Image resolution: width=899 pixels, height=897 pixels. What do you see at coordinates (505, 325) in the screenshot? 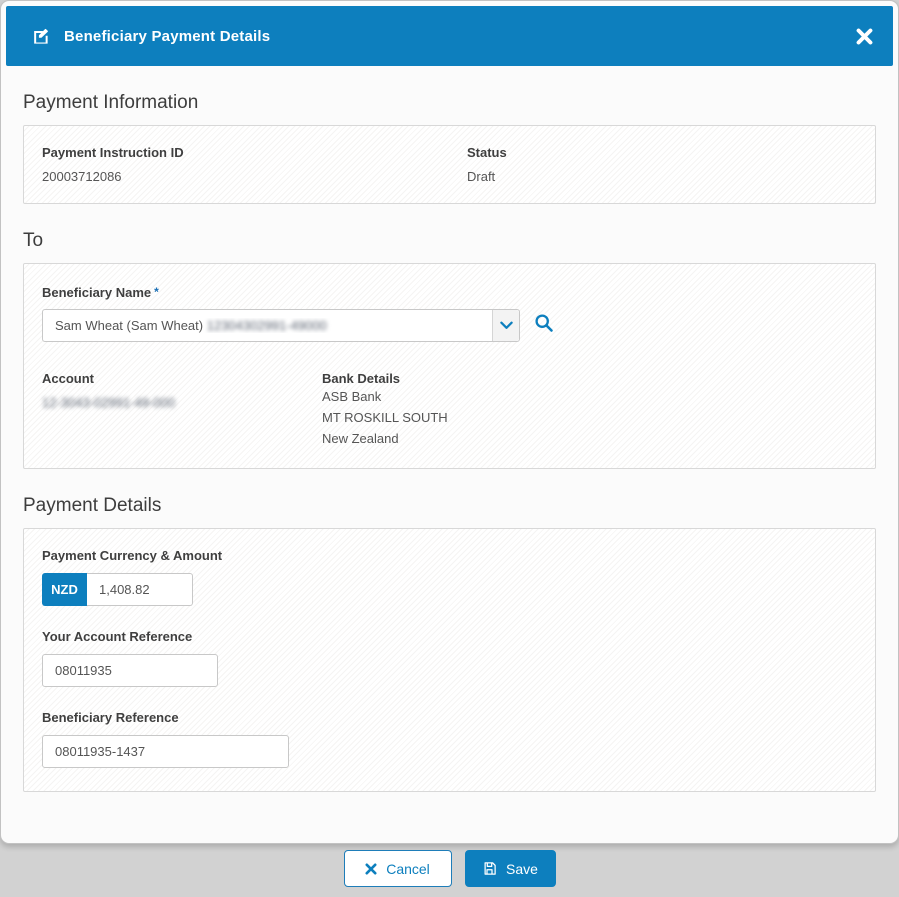
I see `chevron-down-icon` at bounding box center [505, 325].